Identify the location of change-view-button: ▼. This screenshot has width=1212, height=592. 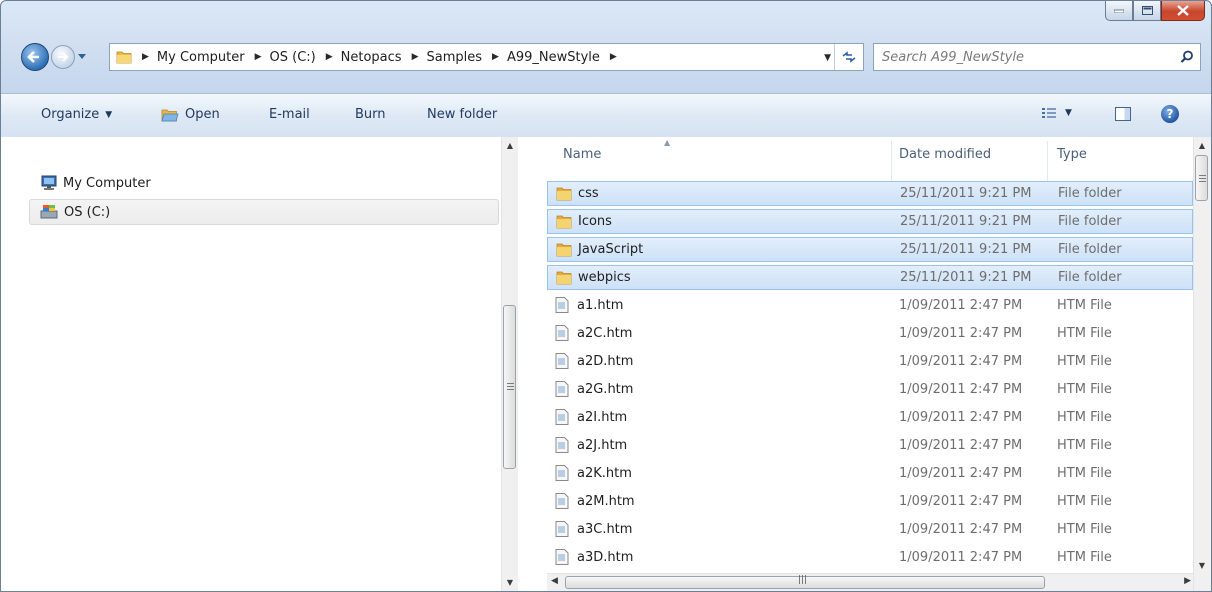
(1056, 113).